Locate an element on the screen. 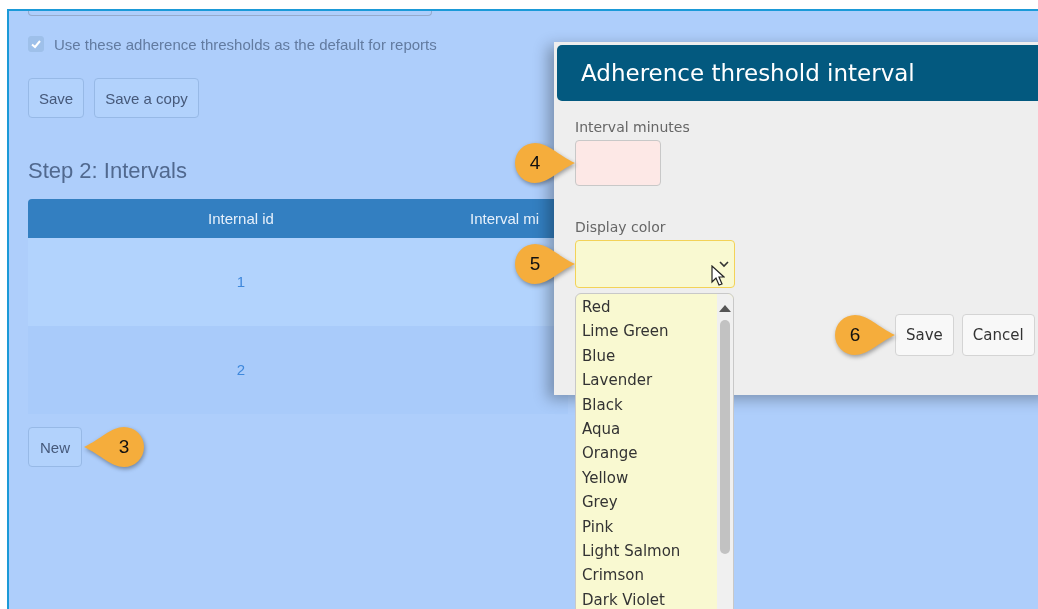 The height and width of the screenshot is (609, 1038). callout-badge: 6 is located at coordinates (864, 335).